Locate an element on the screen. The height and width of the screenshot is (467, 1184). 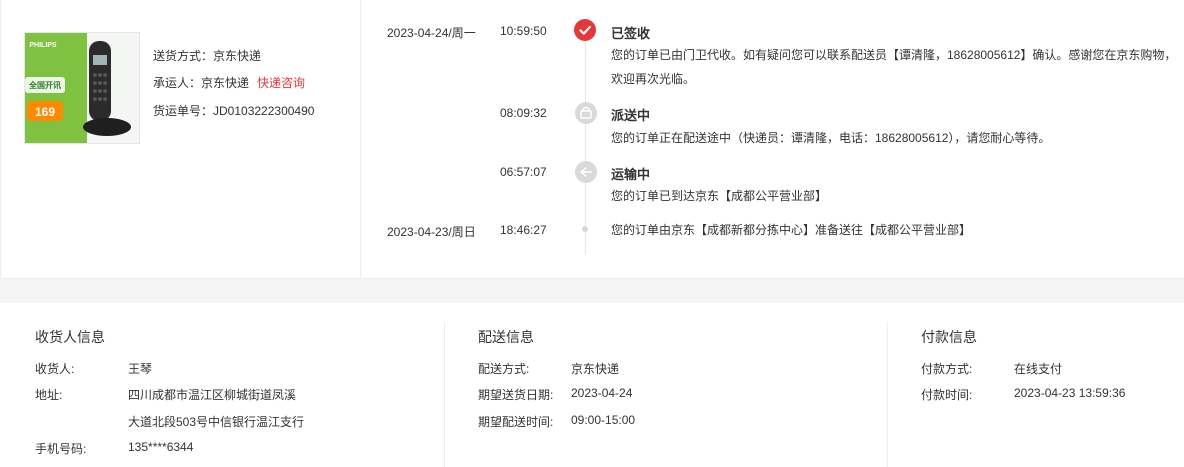
waybill-value: JD0103222300490 is located at coordinates (264, 111).